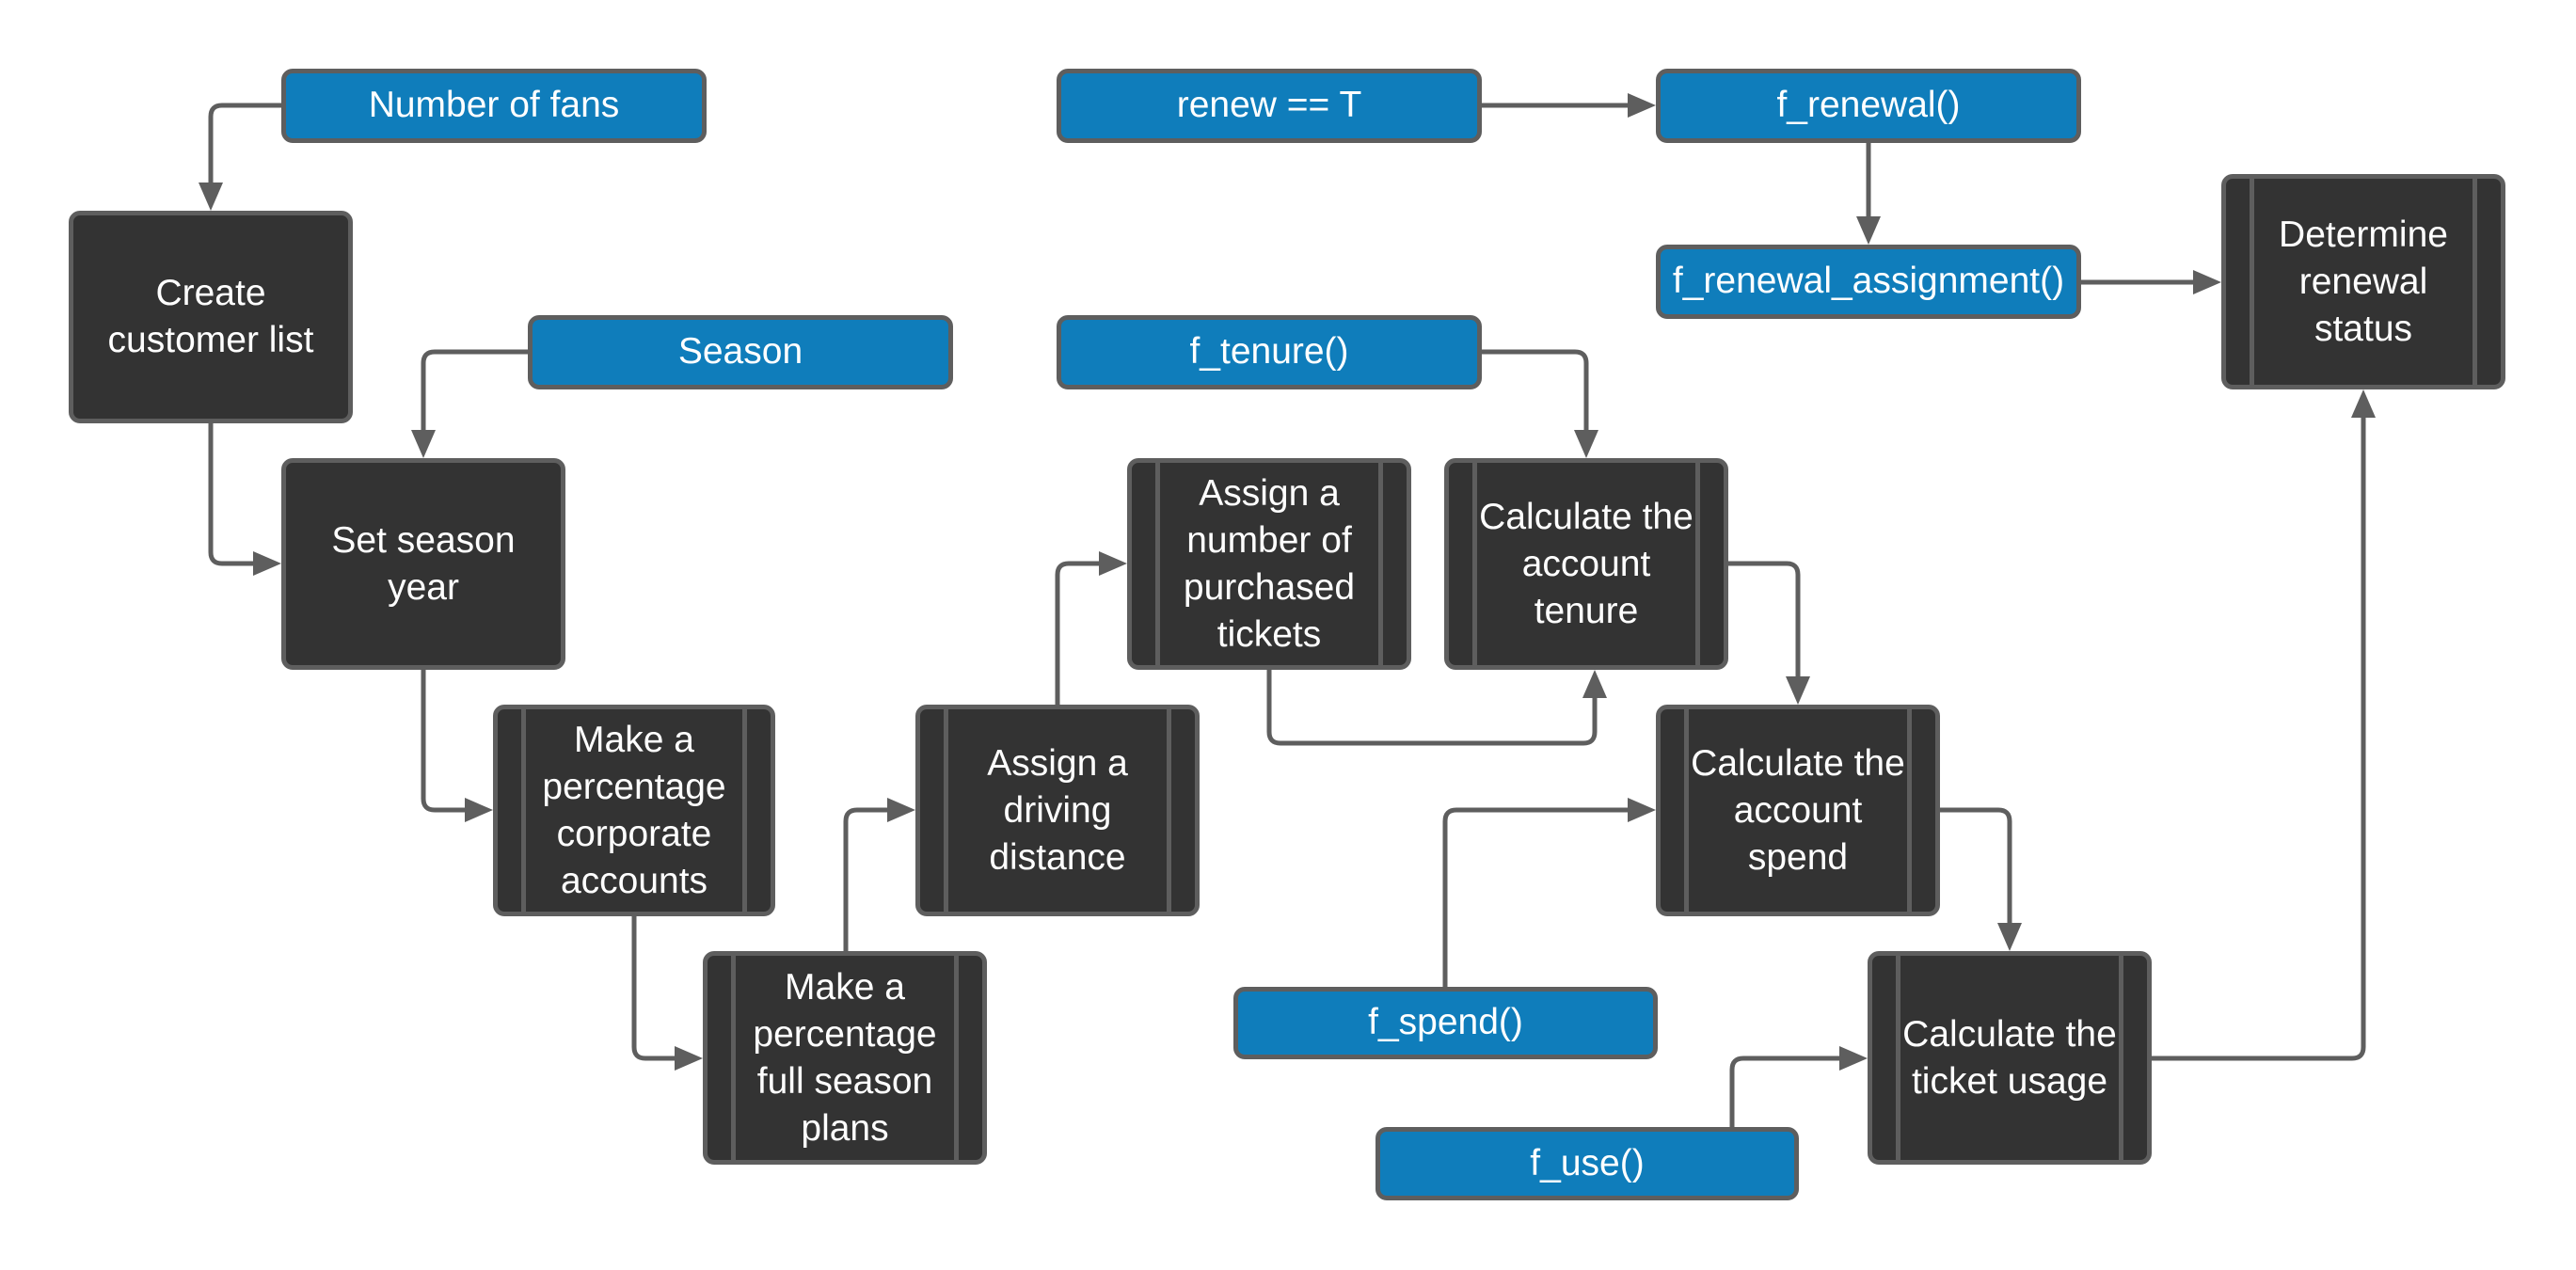 This screenshot has height=1270, width=2576. I want to click on edge-number_of_fans-to-create_customer_list, so click(245, 143).